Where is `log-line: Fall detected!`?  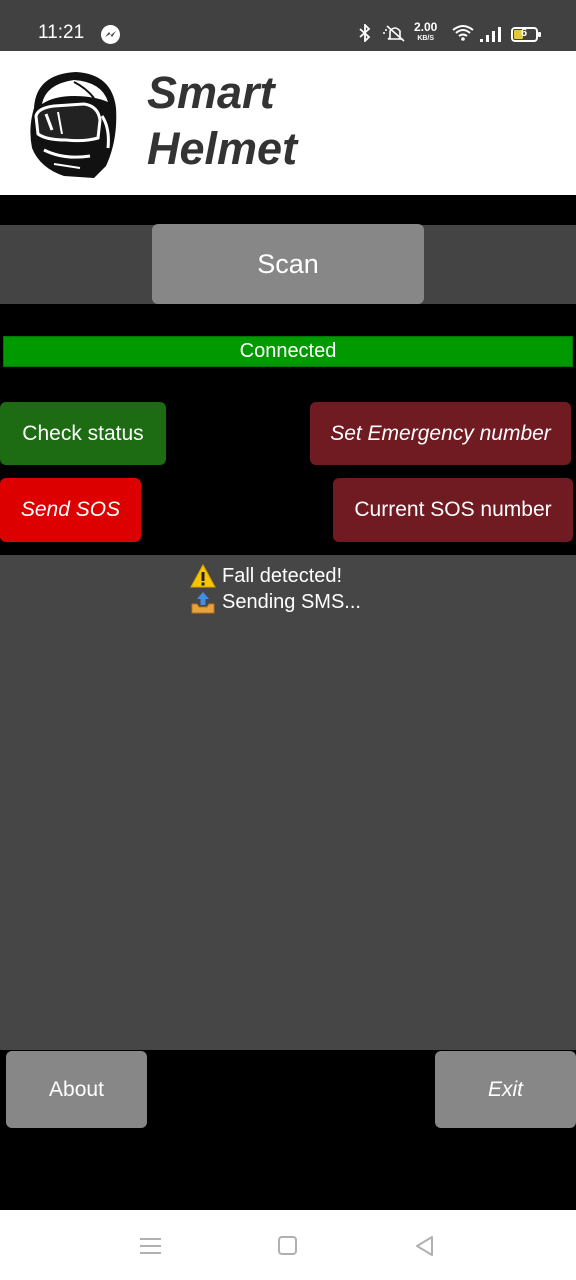 log-line: Fall detected! is located at coordinates (275, 576).